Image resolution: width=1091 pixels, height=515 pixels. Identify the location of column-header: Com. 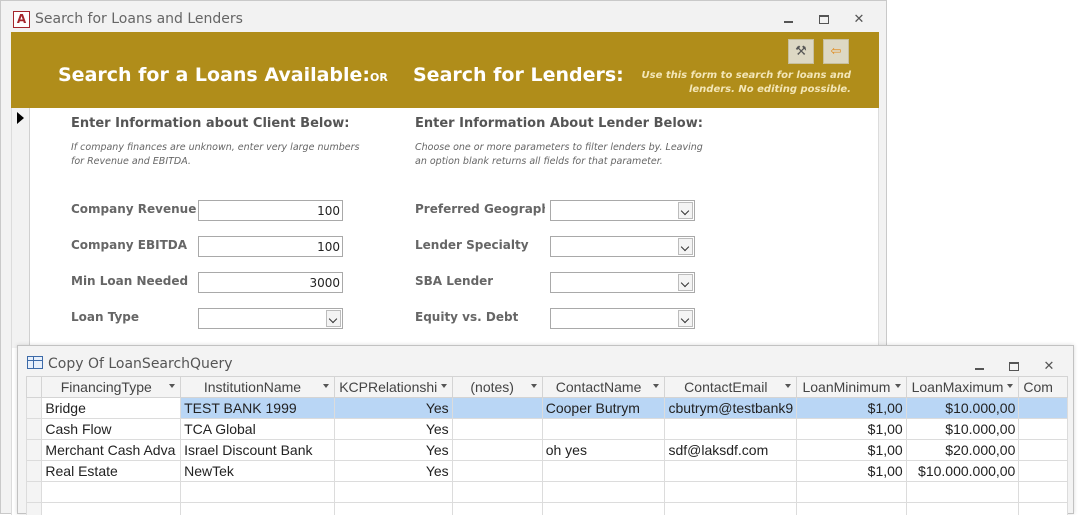
(1043, 387).